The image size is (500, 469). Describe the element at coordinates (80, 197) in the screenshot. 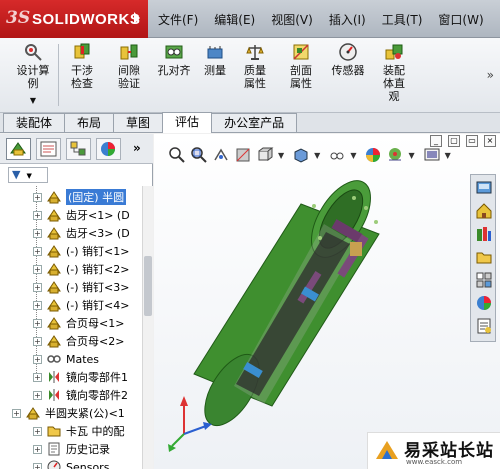

I see `tree-item: + (固定) 半圆` at that location.